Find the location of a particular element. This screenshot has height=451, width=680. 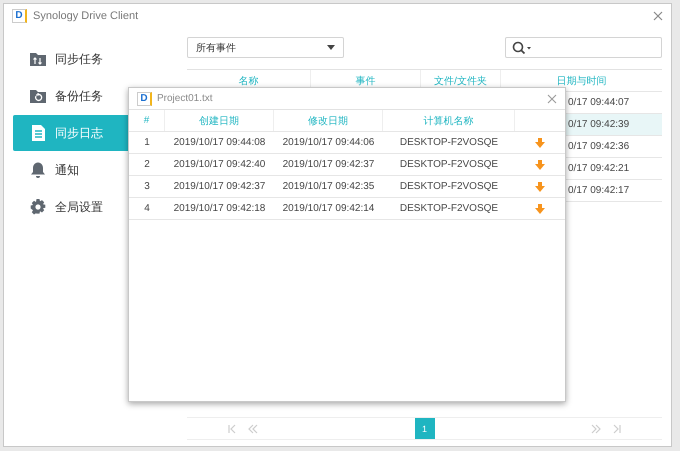

search-icon is located at coordinates (522, 47).